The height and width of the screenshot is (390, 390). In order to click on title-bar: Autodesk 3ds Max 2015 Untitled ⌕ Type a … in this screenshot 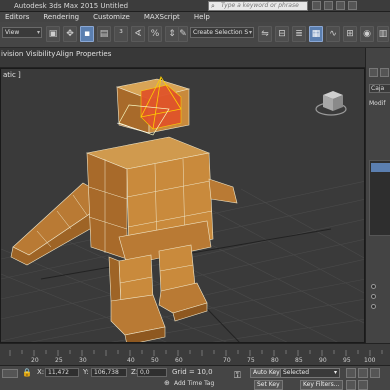, I will do `click(195, 6)`.